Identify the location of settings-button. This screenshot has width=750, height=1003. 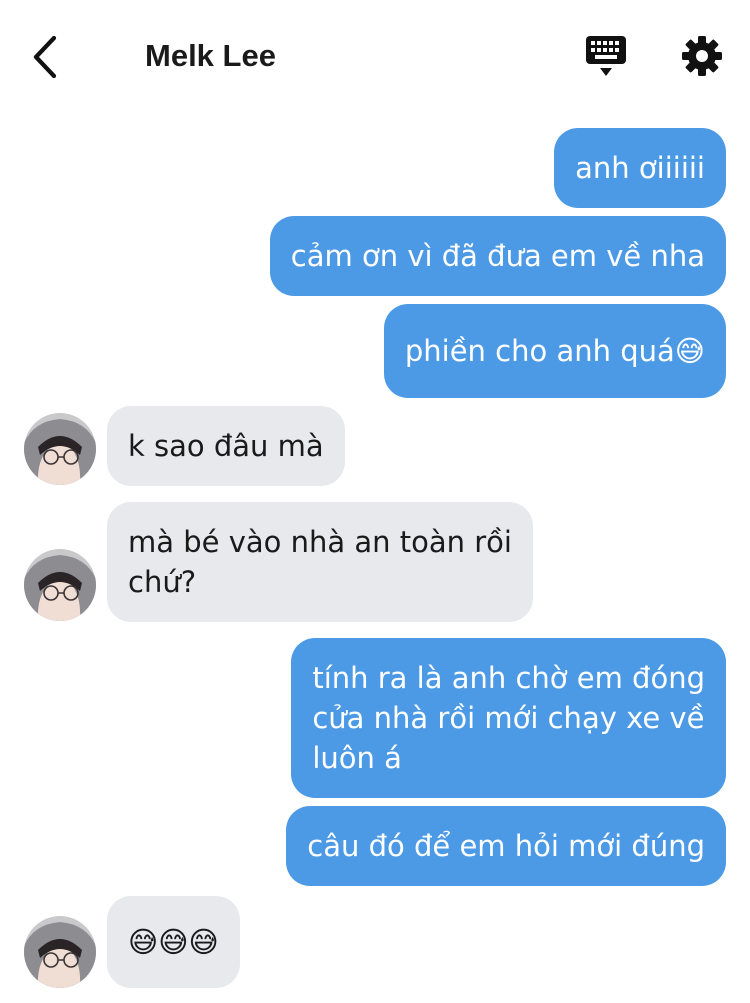
(702, 56).